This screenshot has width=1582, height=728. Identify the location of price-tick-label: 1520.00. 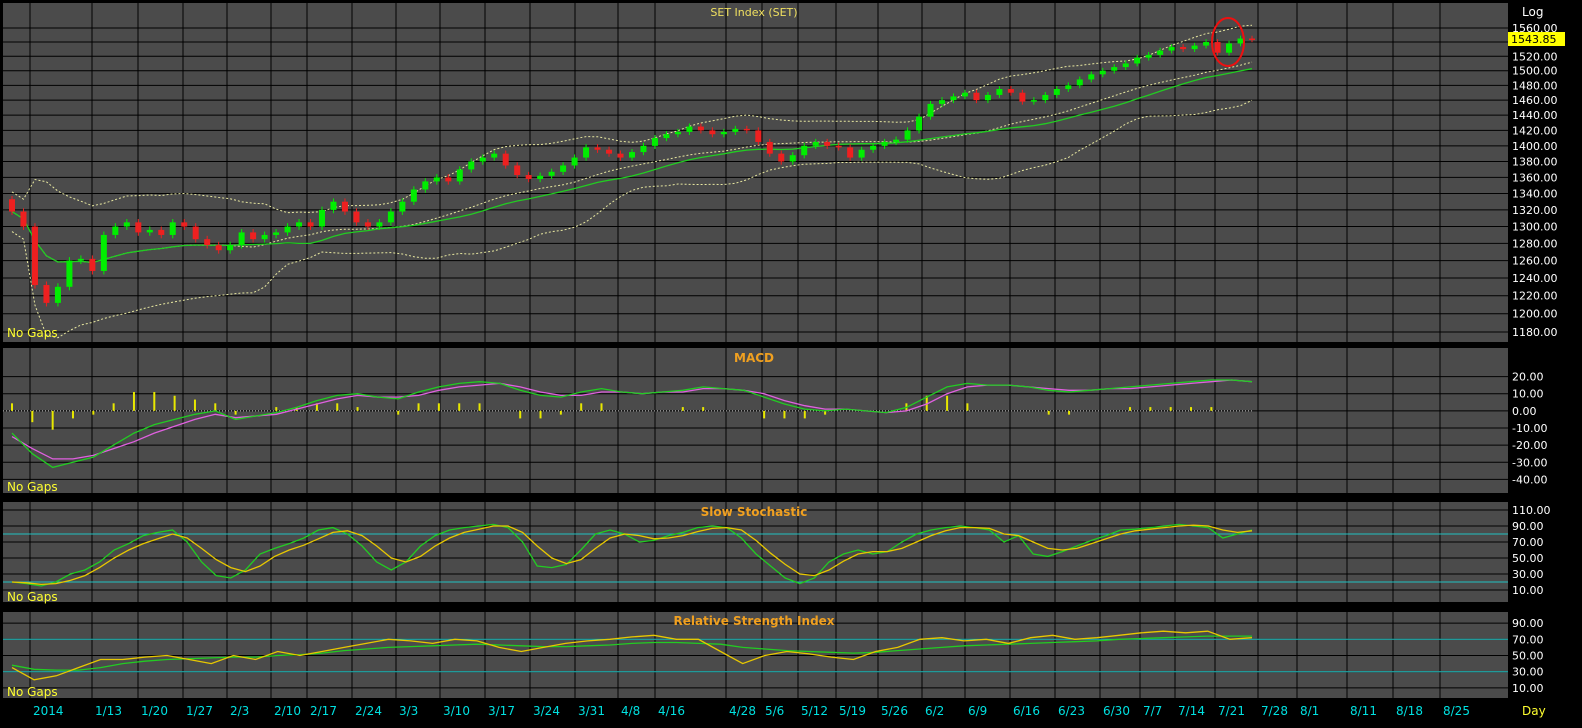
(1535, 56).